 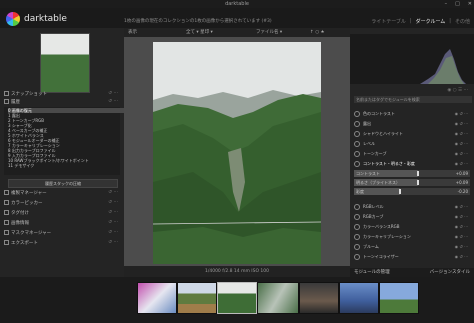 What do you see at coordinates (369, 143) in the screenshot?
I see `module-label: レベル` at bounding box center [369, 143].